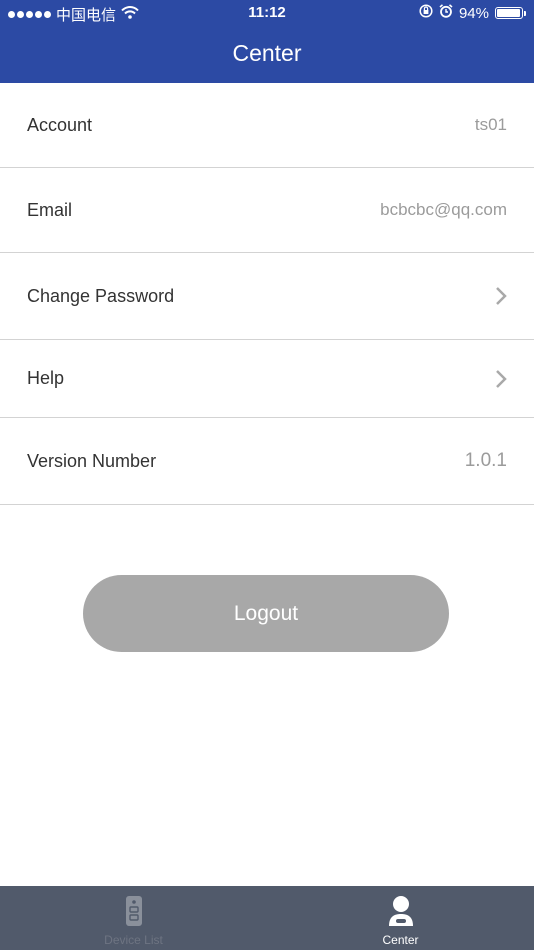 This screenshot has width=534, height=950. Describe the element at coordinates (490, 124) in the screenshot. I see `account-value: ts01` at that location.